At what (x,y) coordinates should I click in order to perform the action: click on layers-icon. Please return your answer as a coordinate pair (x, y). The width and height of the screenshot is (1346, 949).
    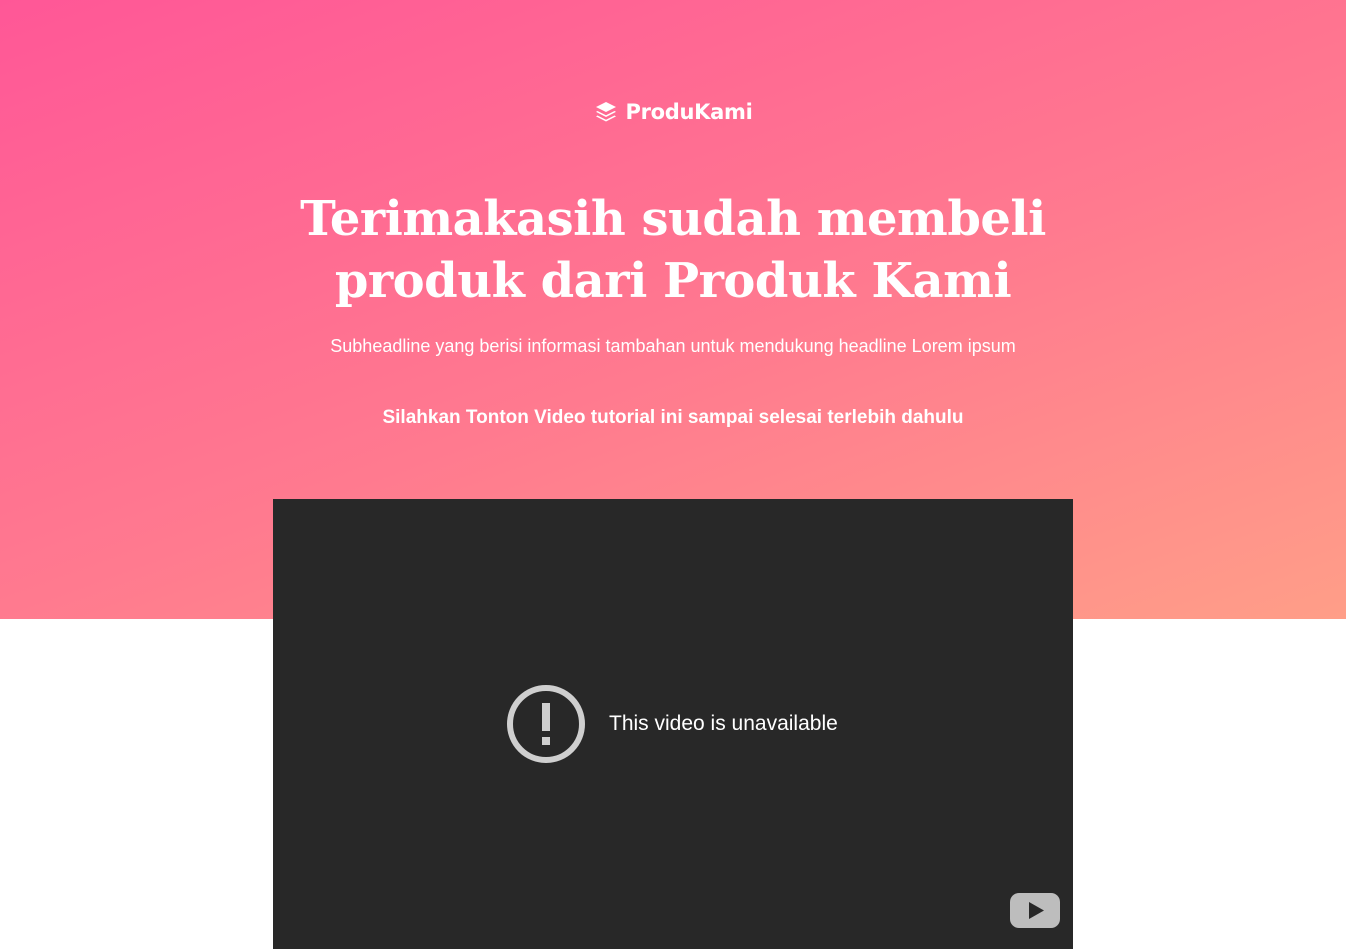
    Looking at the image, I should click on (606, 112).